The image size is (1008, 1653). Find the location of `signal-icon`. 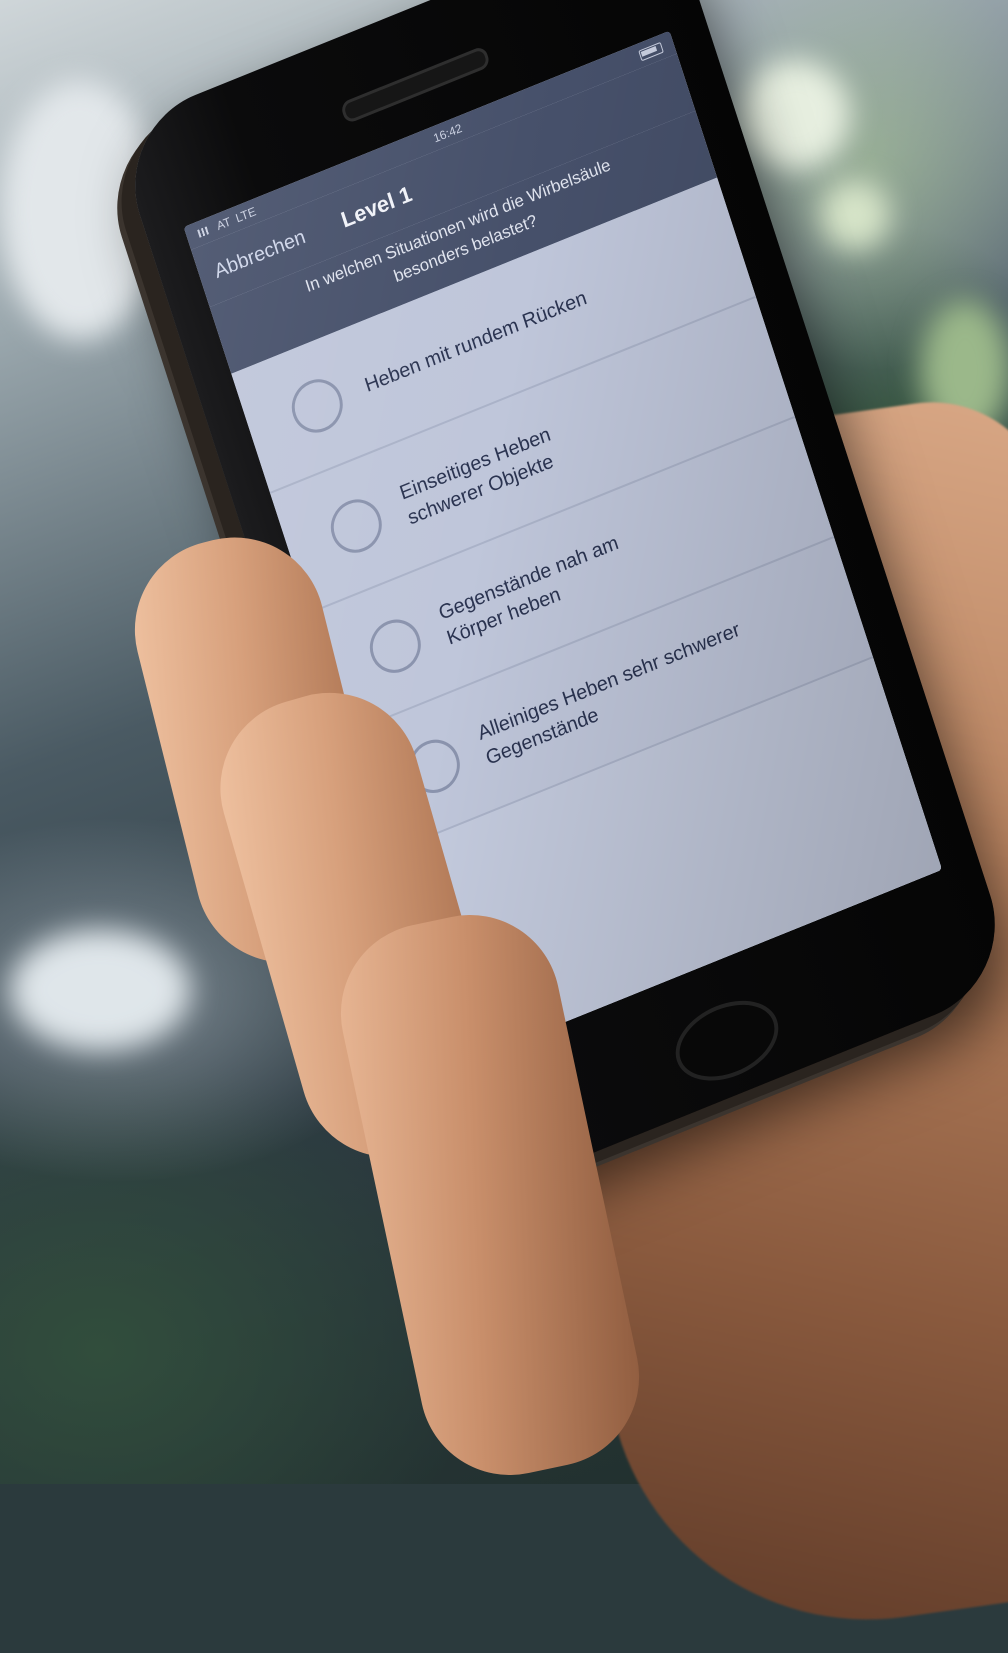

signal-icon is located at coordinates (205, 231).